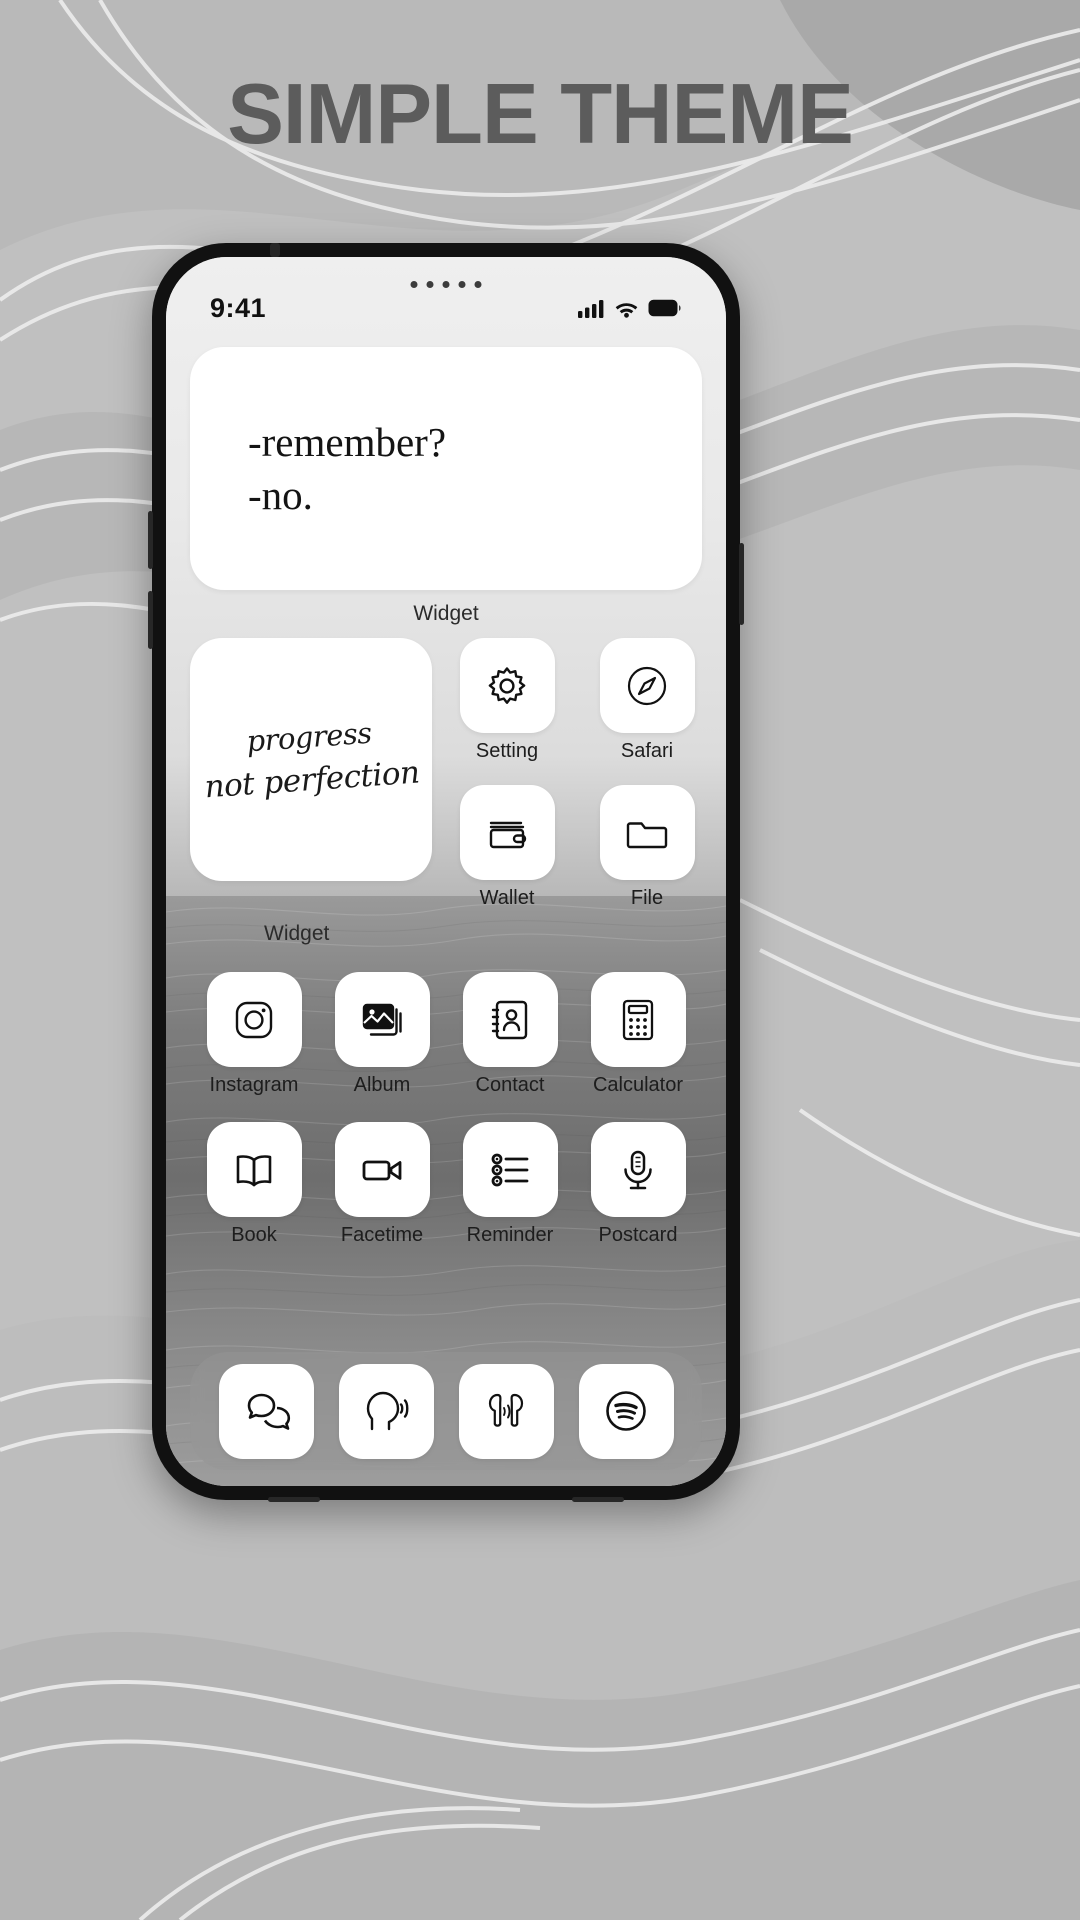  I want to click on app-wallet: Wallet, so click(507, 847).